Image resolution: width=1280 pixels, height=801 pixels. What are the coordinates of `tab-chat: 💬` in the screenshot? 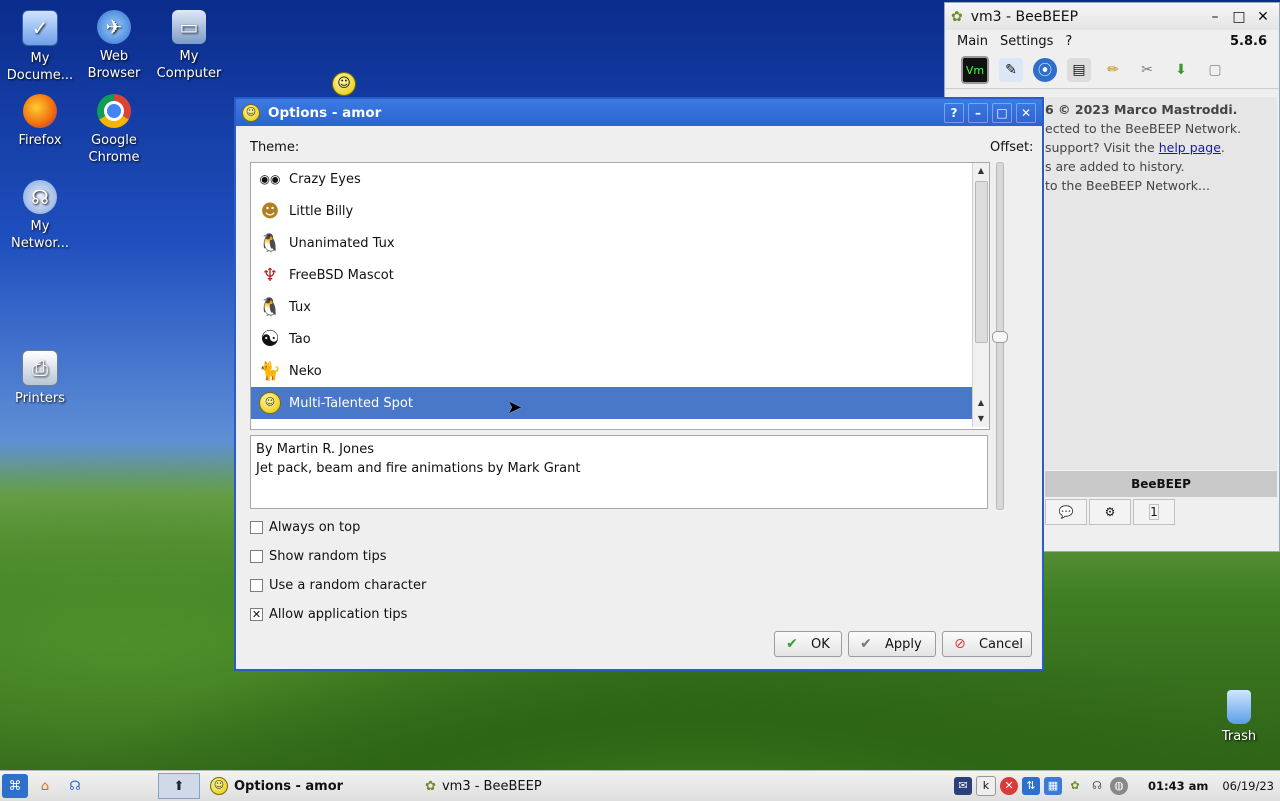 It's located at (1066, 512).